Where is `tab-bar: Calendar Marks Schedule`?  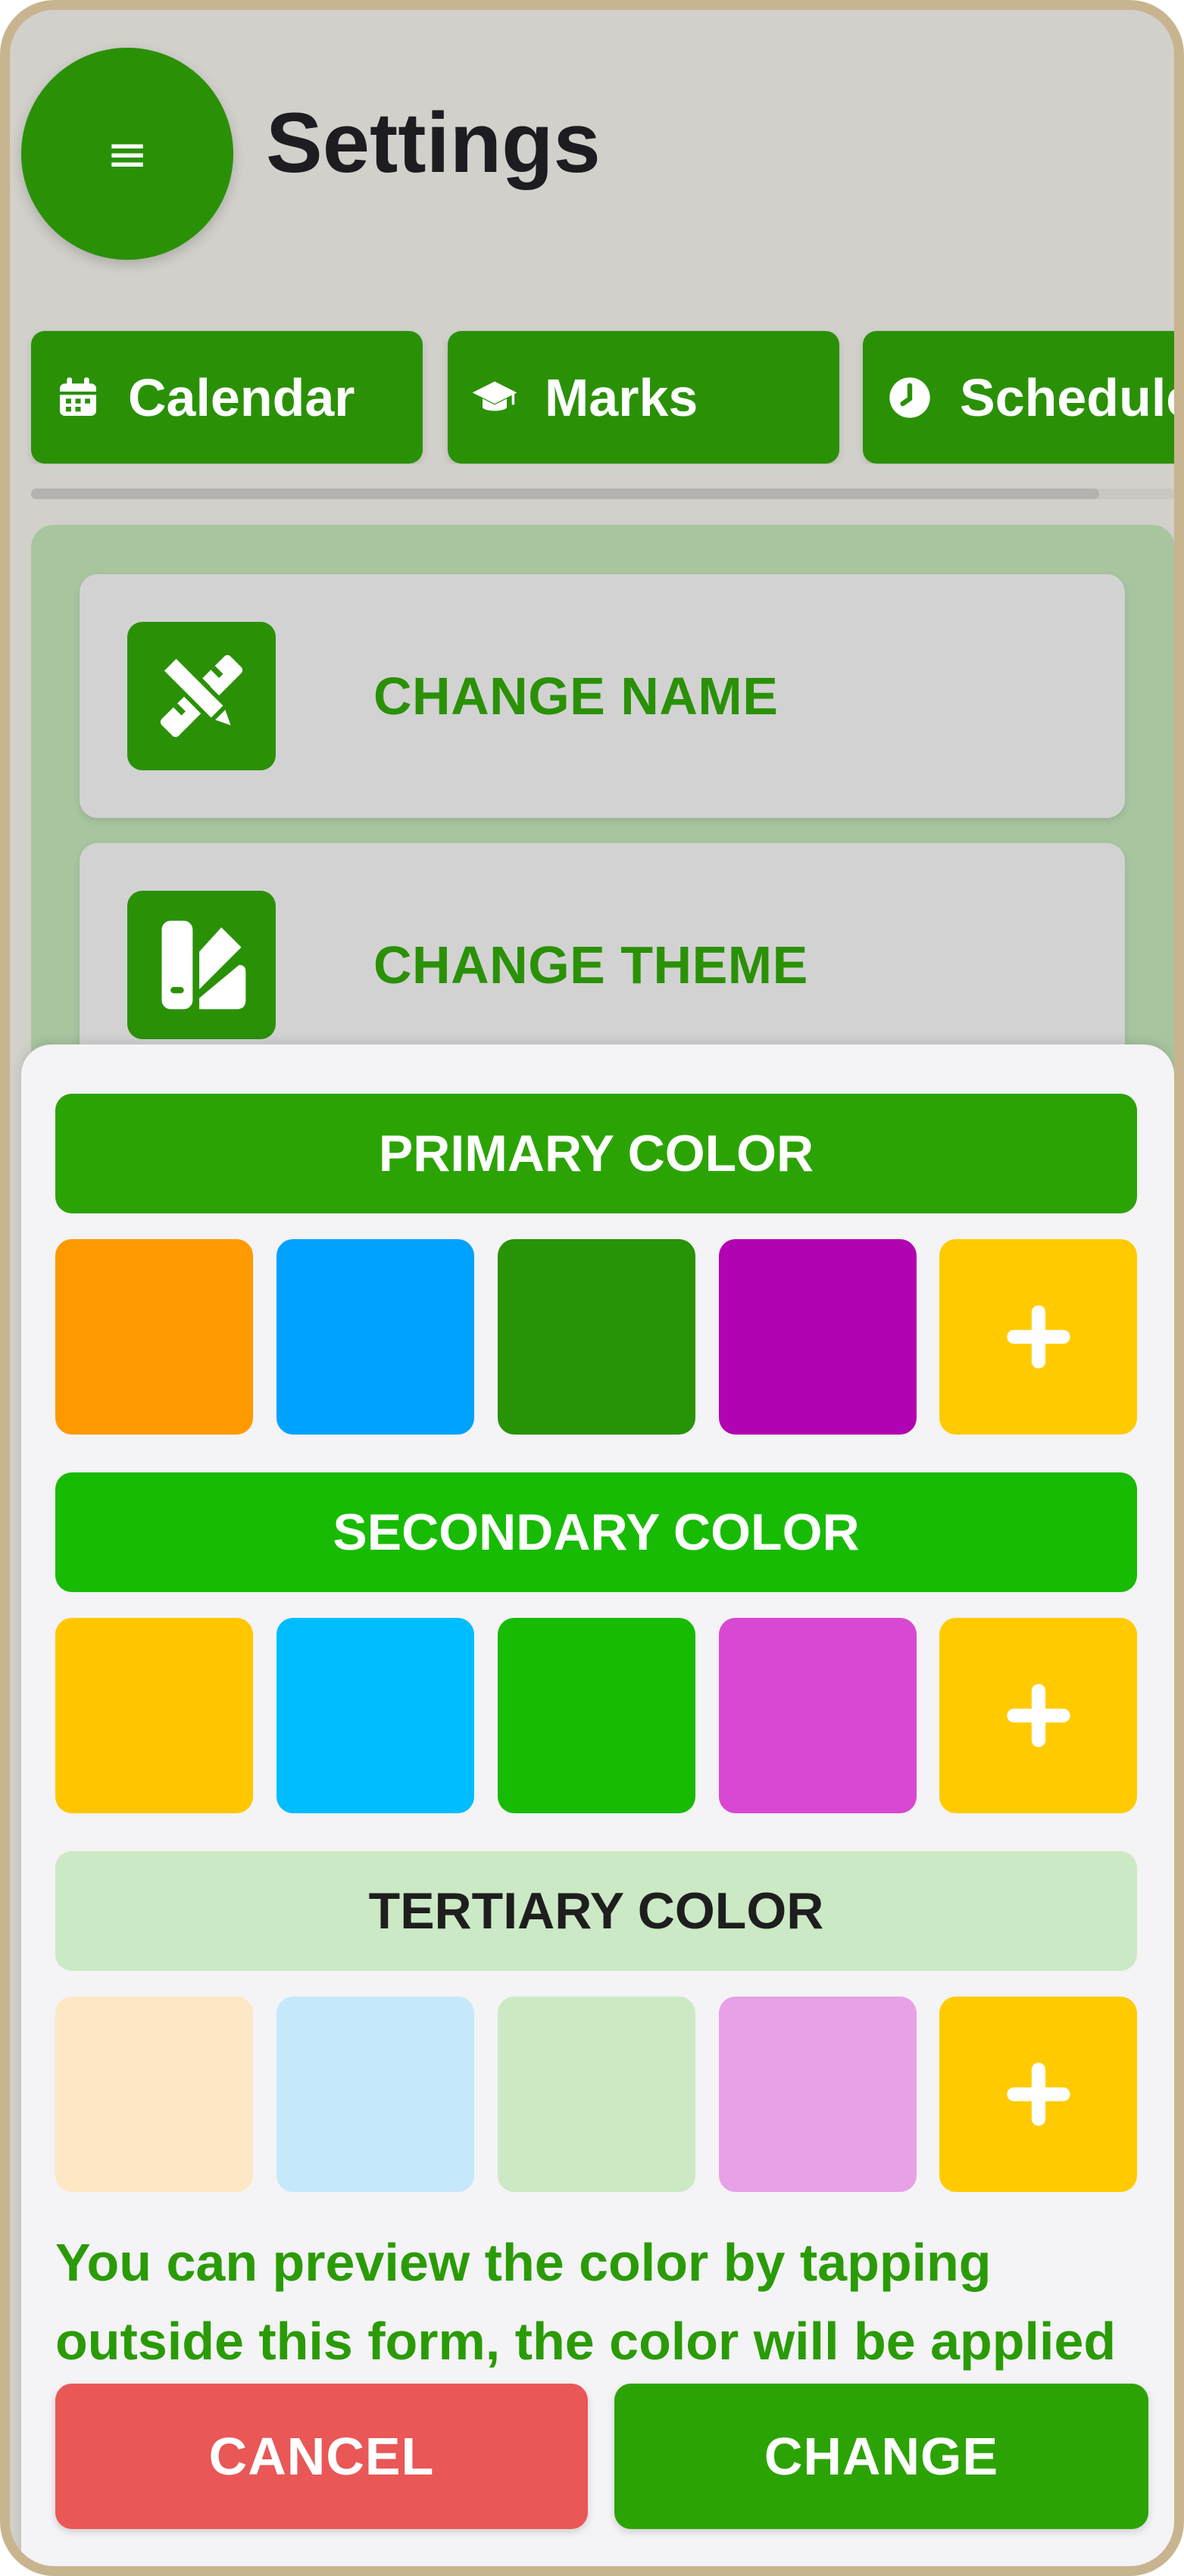 tab-bar: Calendar Marks Schedule is located at coordinates (597, 392).